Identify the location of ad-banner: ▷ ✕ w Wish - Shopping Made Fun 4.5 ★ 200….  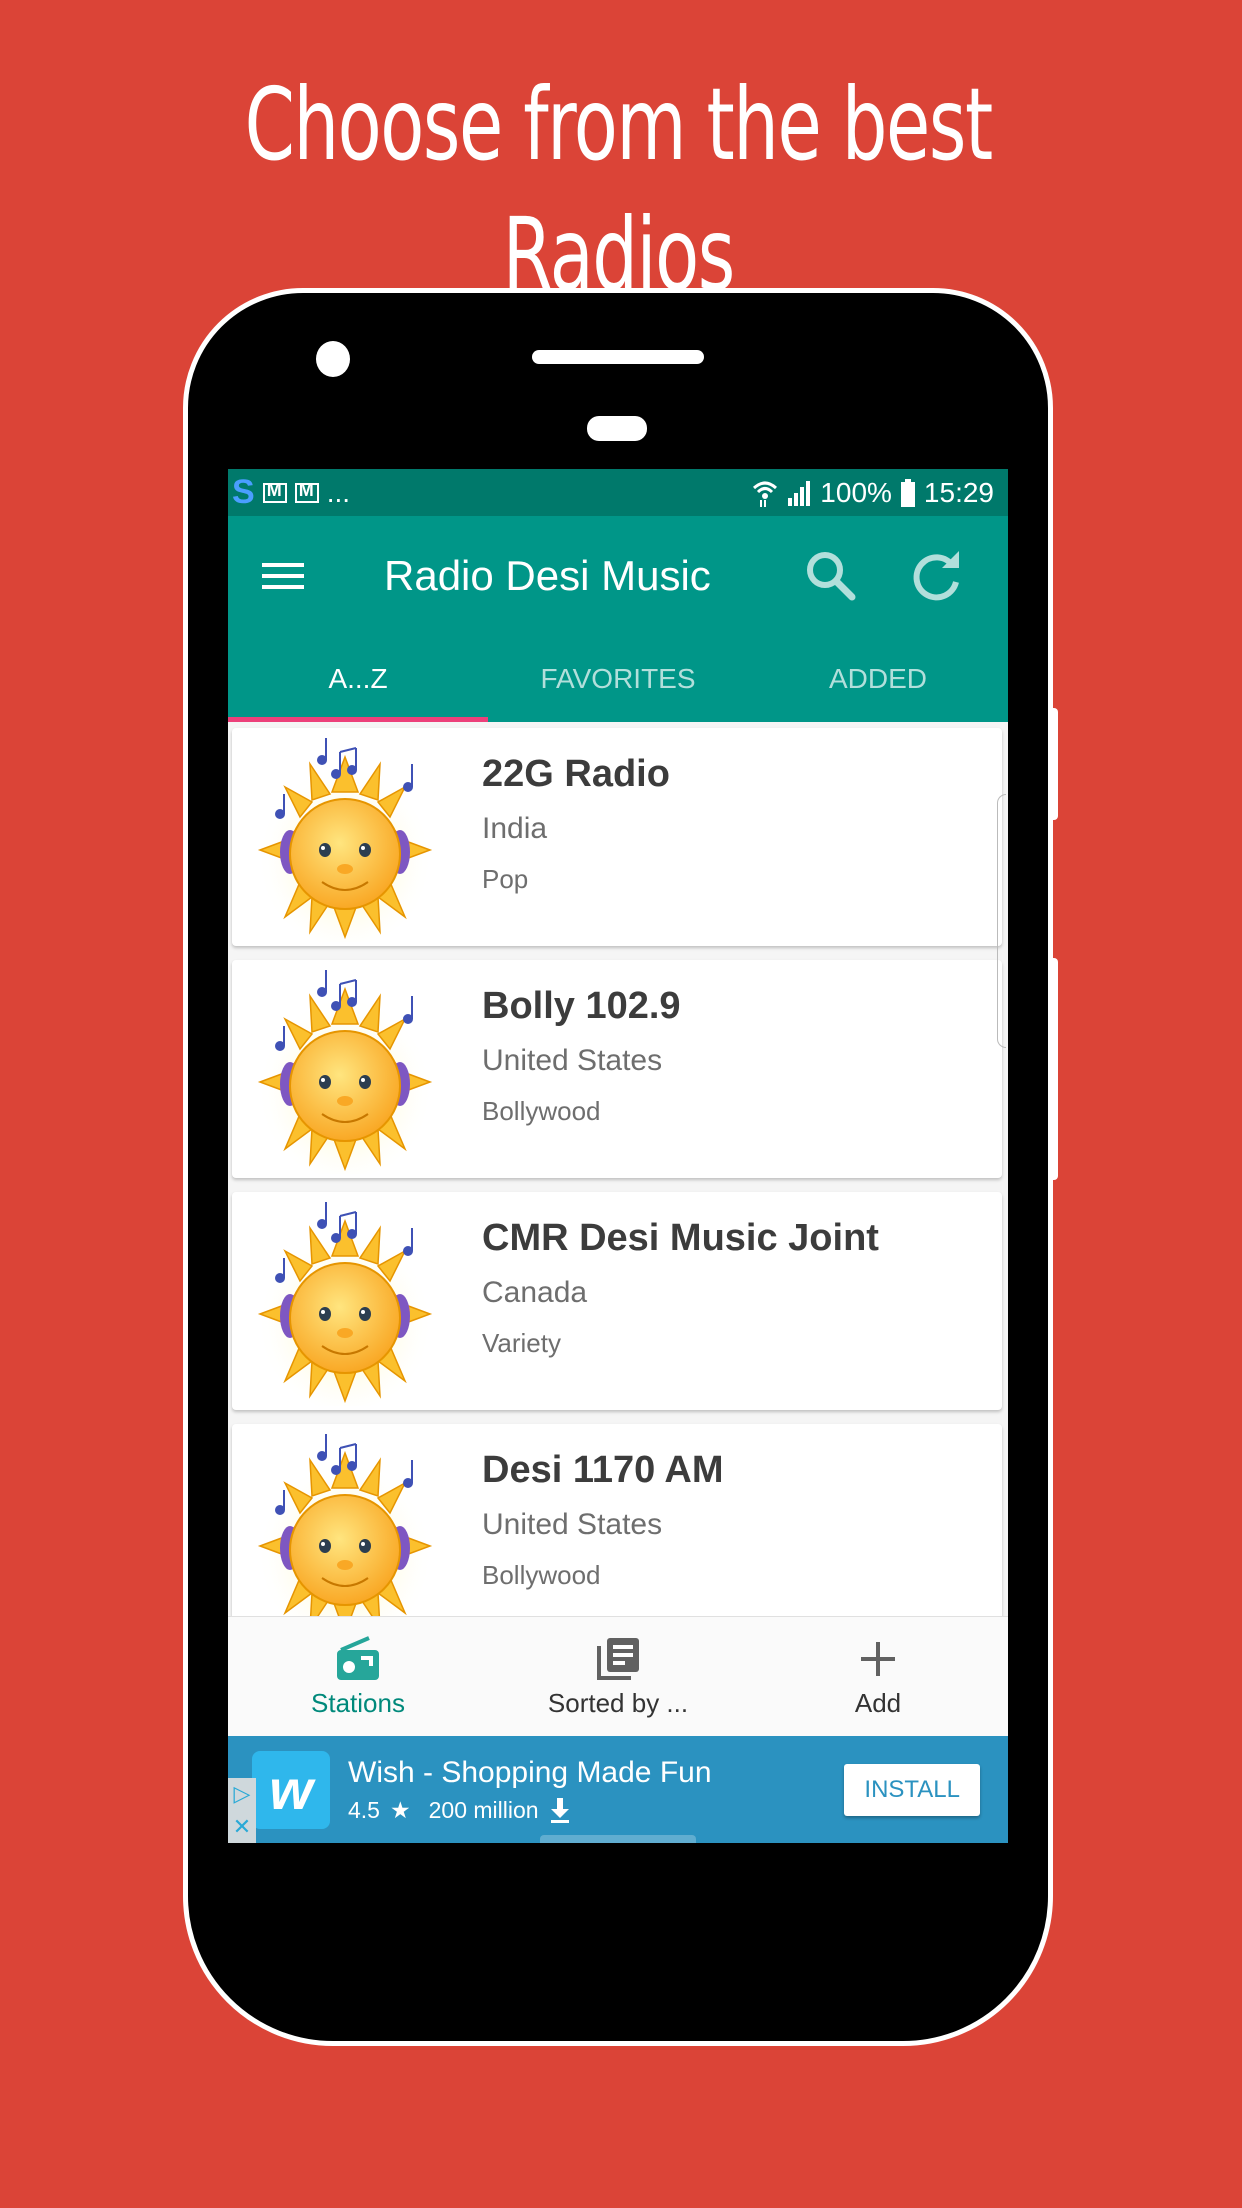
(618, 1789).